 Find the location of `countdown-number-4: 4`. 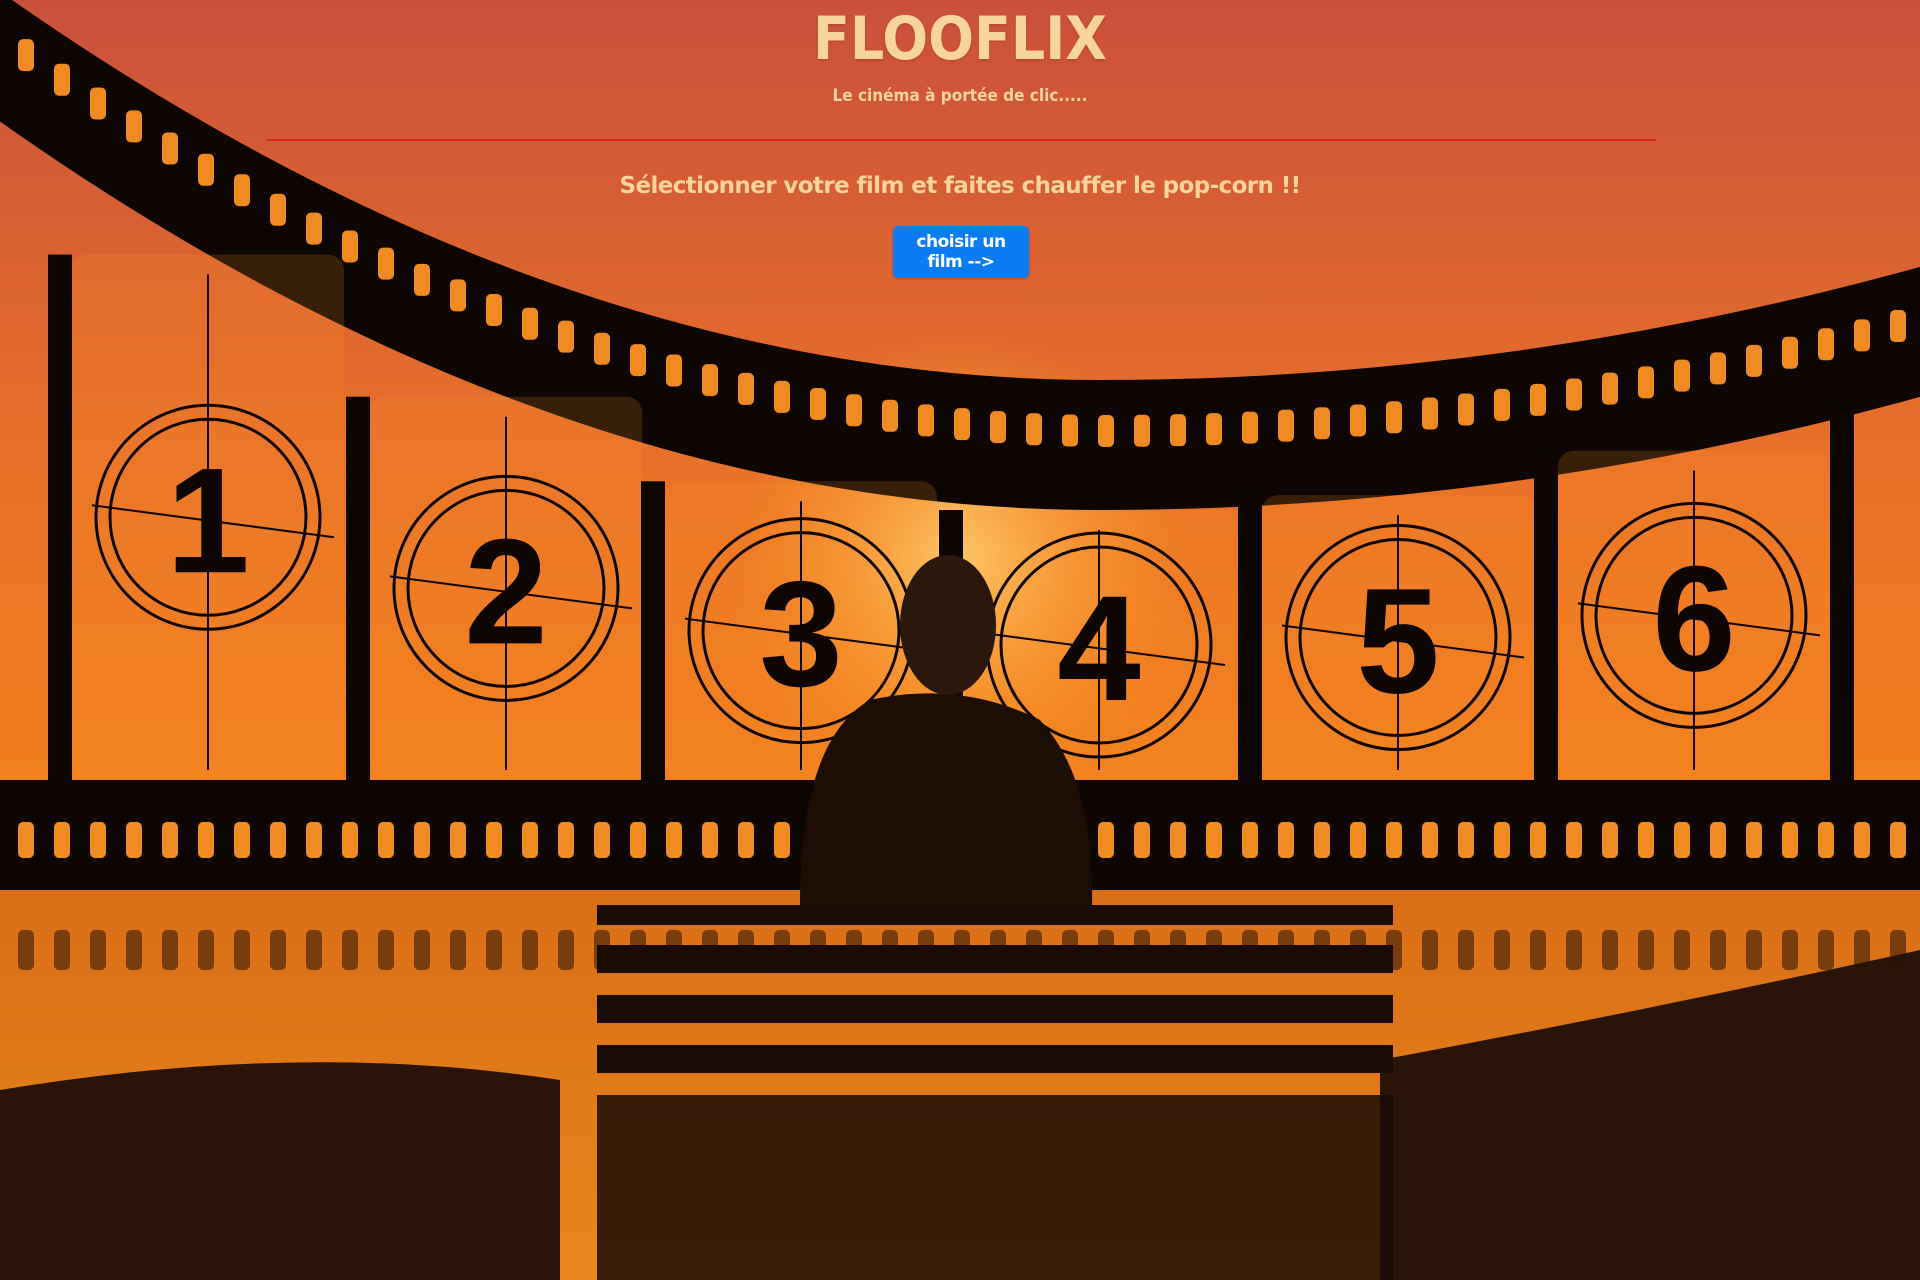

countdown-number-4: 4 is located at coordinates (1098, 648).